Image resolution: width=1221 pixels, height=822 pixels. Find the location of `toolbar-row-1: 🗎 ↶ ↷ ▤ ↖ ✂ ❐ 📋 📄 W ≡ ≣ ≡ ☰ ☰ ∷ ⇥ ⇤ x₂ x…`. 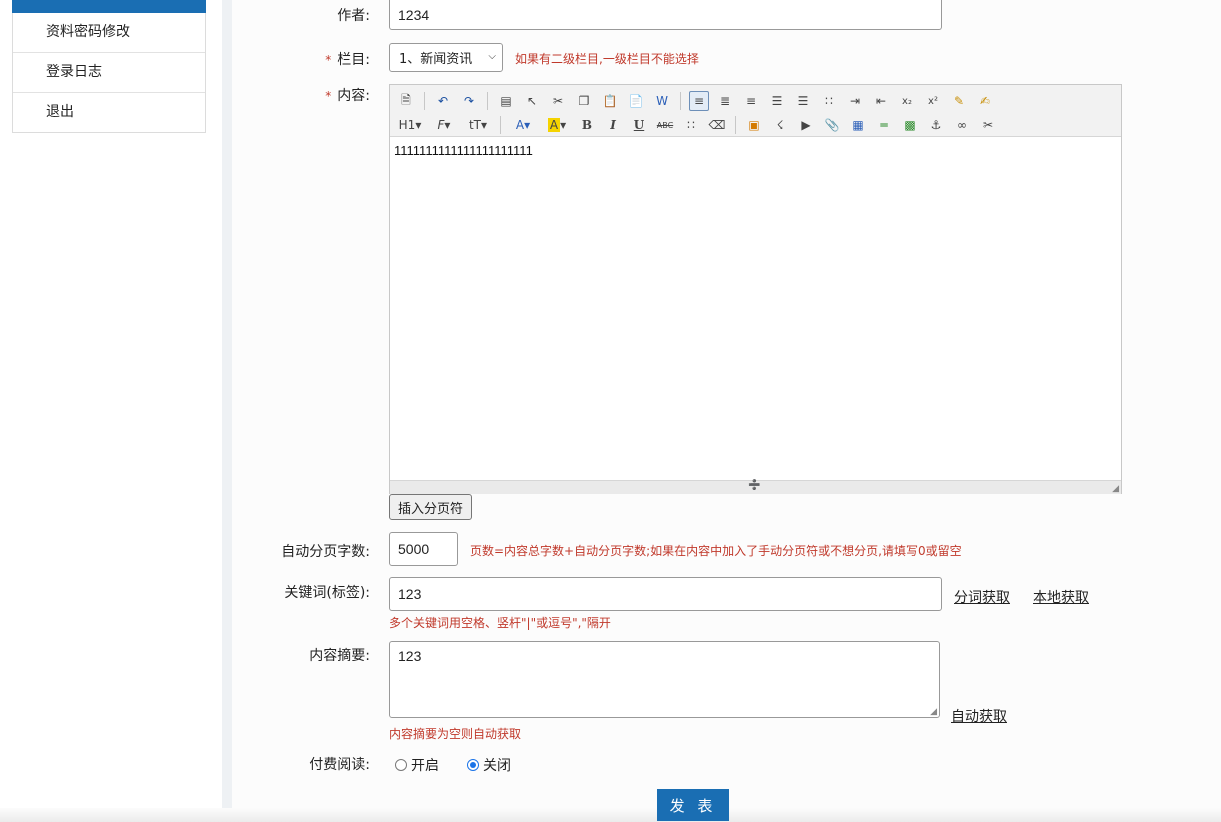

toolbar-row-1: 🗎 ↶ ↷ ▤ ↖ ✂ ❐ 📋 📄 W ≡ ≣ ≡ ☰ ☰ ∷ ⇥ ⇤ x₂ x… is located at coordinates (755, 101).